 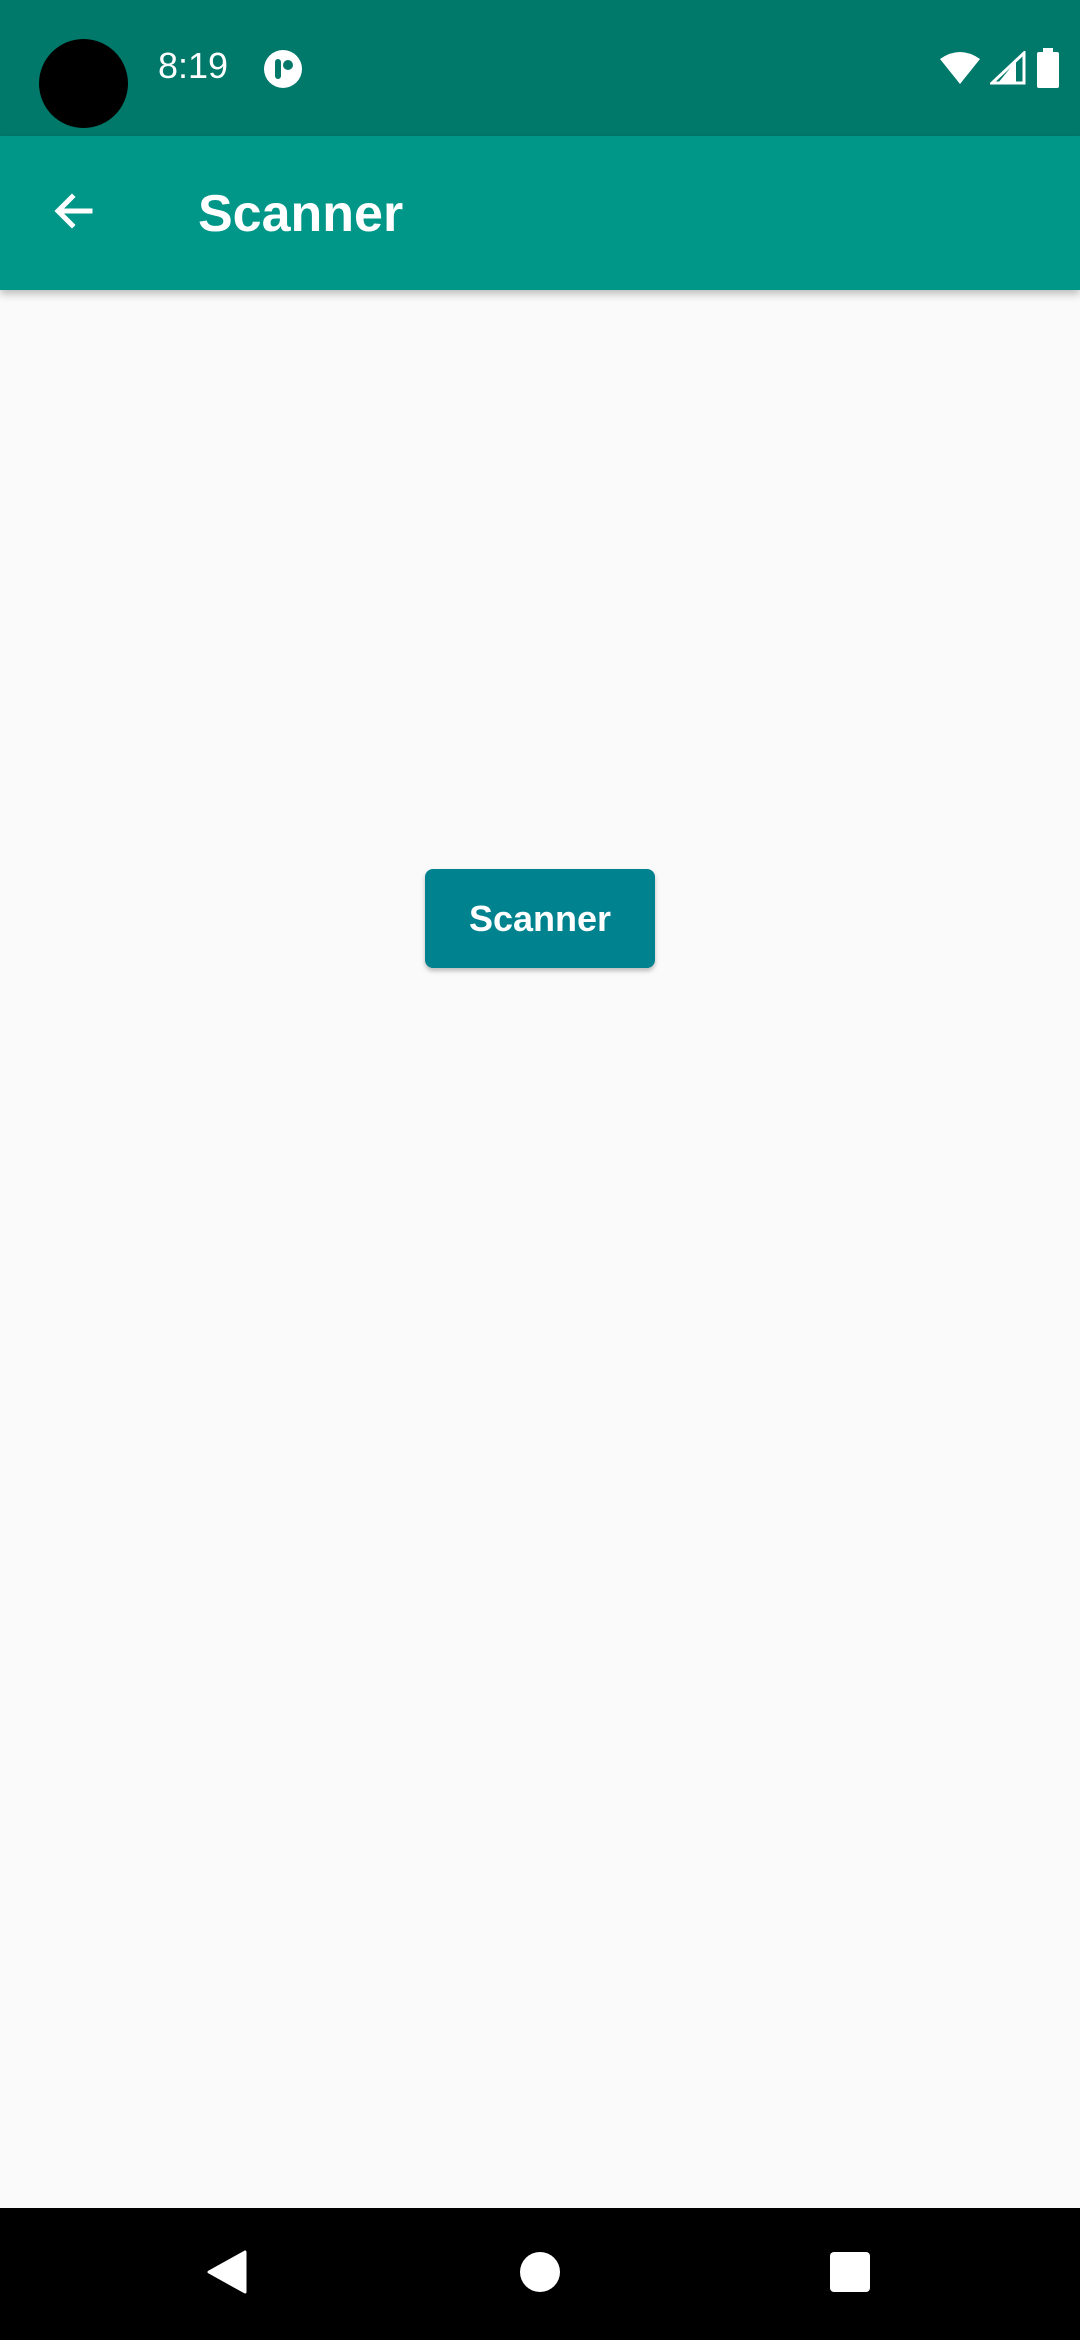 What do you see at coordinates (1048, 68) in the screenshot?
I see `battery-icon` at bounding box center [1048, 68].